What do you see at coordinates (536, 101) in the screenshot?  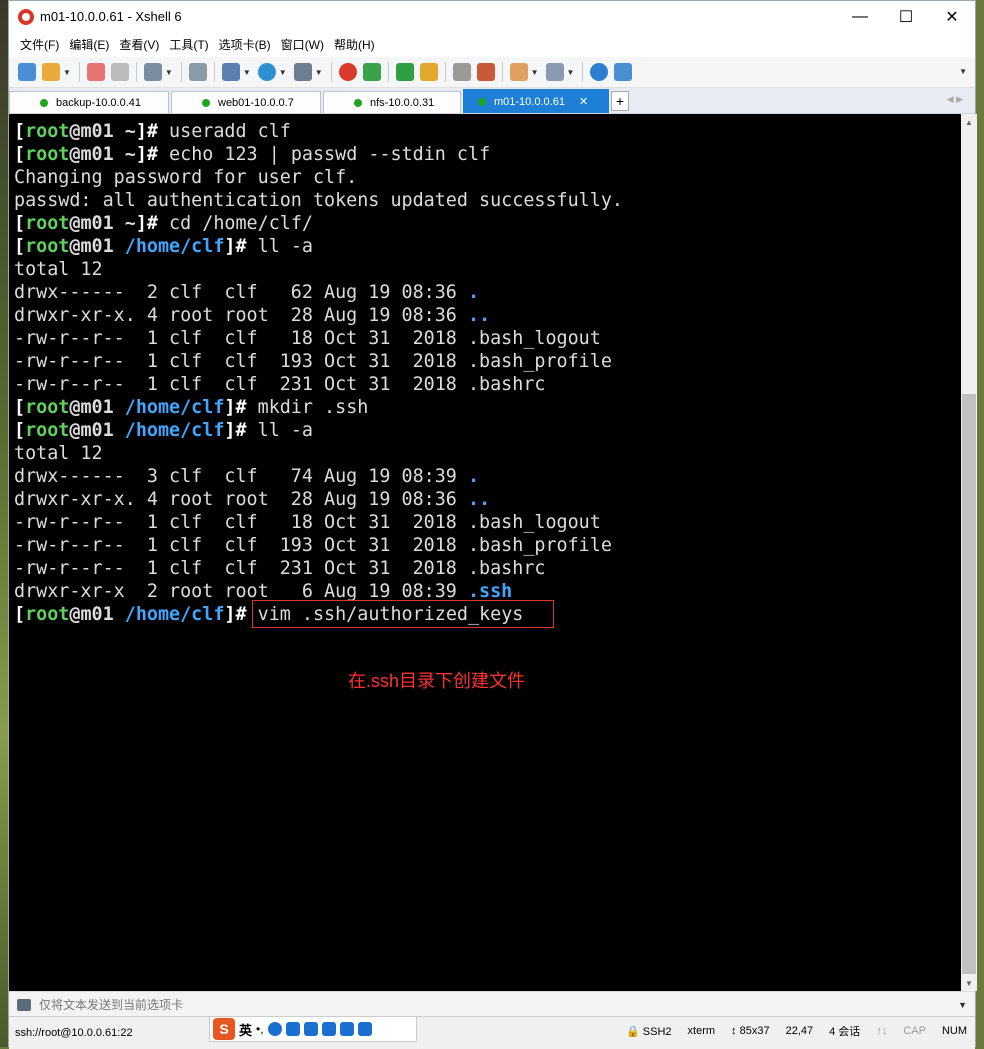 I see `tab-m01: m01-10.0.0.61 ✕` at bounding box center [536, 101].